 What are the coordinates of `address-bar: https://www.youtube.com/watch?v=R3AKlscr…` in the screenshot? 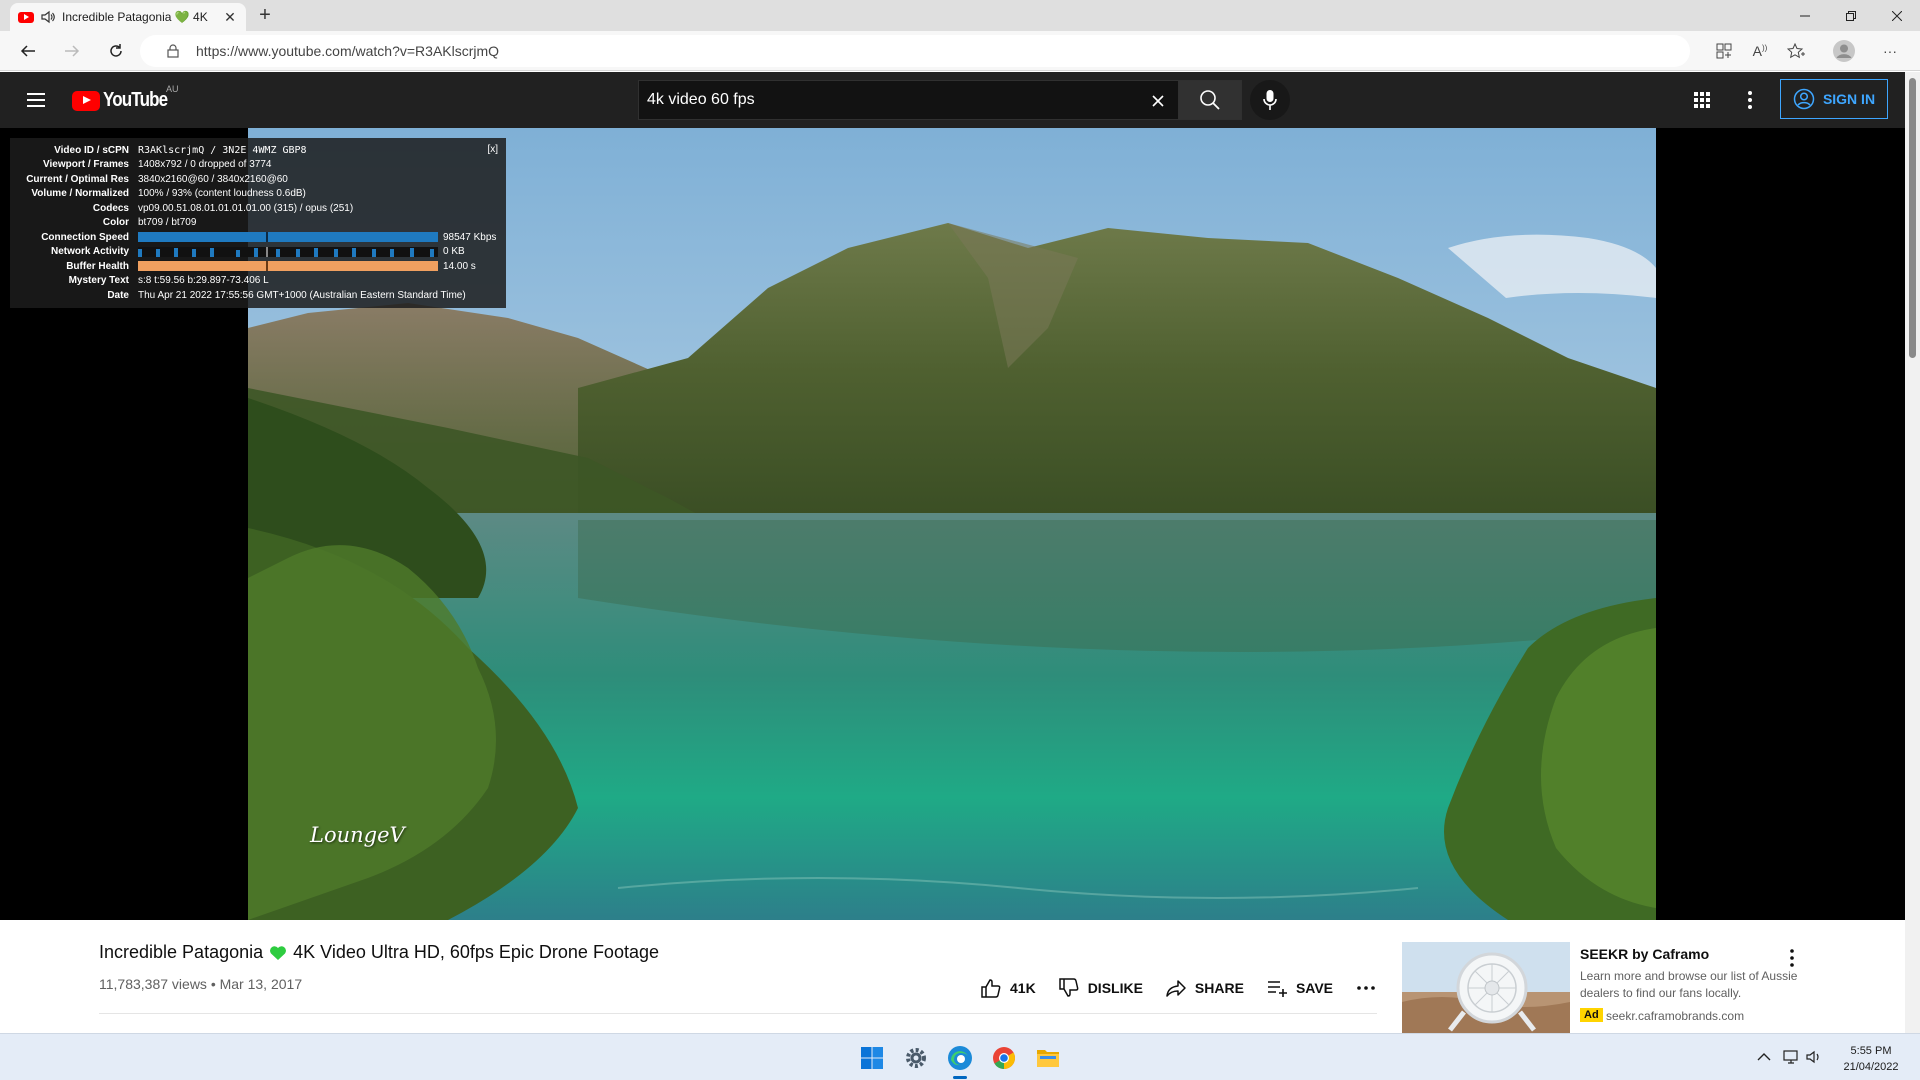 It's located at (915, 51).